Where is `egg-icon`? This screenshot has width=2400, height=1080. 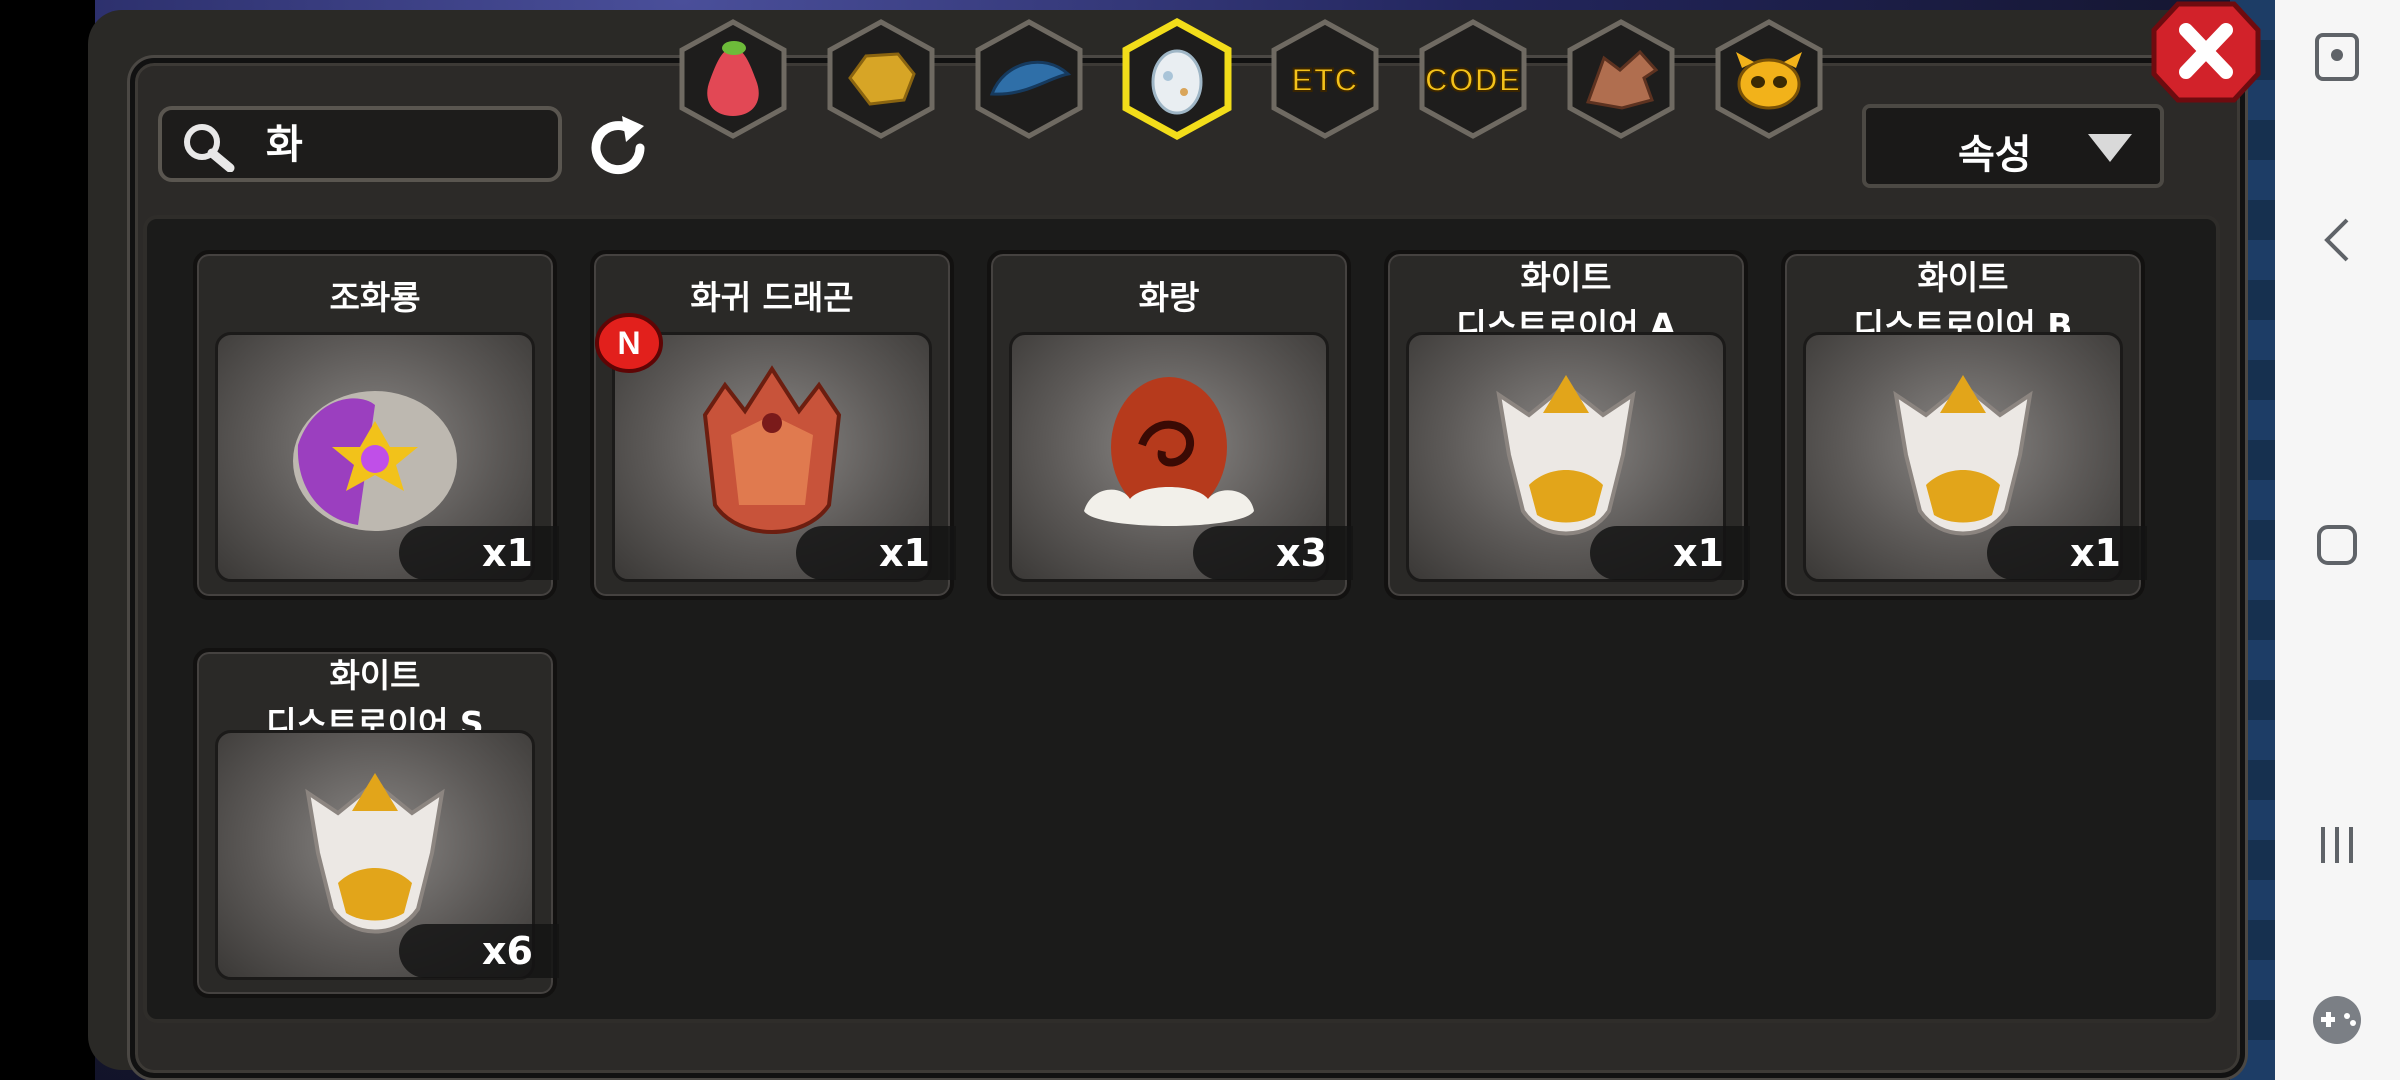 egg-icon is located at coordinates (1177, 82).